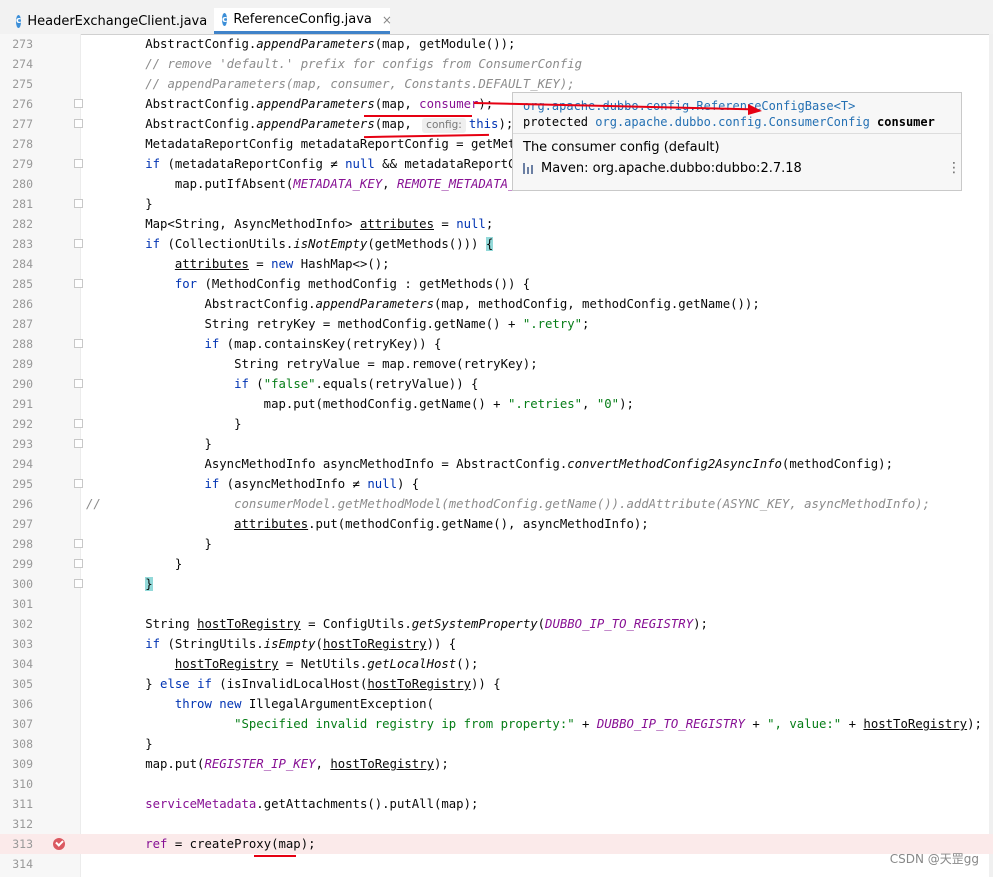 The height and width of the screenshot is (877, 993). What do you see at coordinates (16, 484) in the screenshot?
I see `line-number: 295` at bounding box center [16, 484].